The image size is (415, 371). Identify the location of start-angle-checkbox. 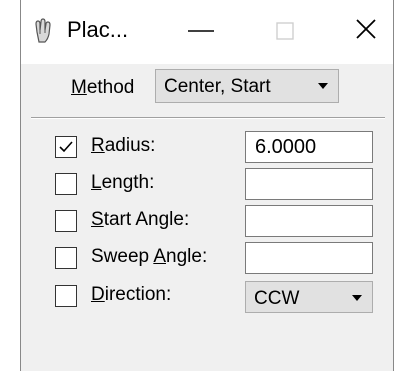
(66, 221).